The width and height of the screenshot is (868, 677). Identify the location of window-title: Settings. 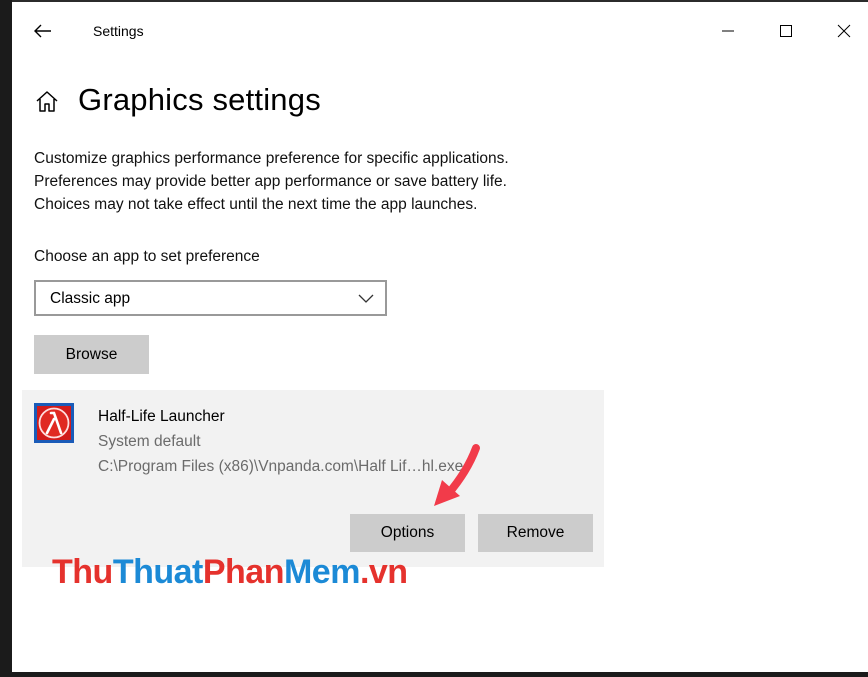
(118, 31).